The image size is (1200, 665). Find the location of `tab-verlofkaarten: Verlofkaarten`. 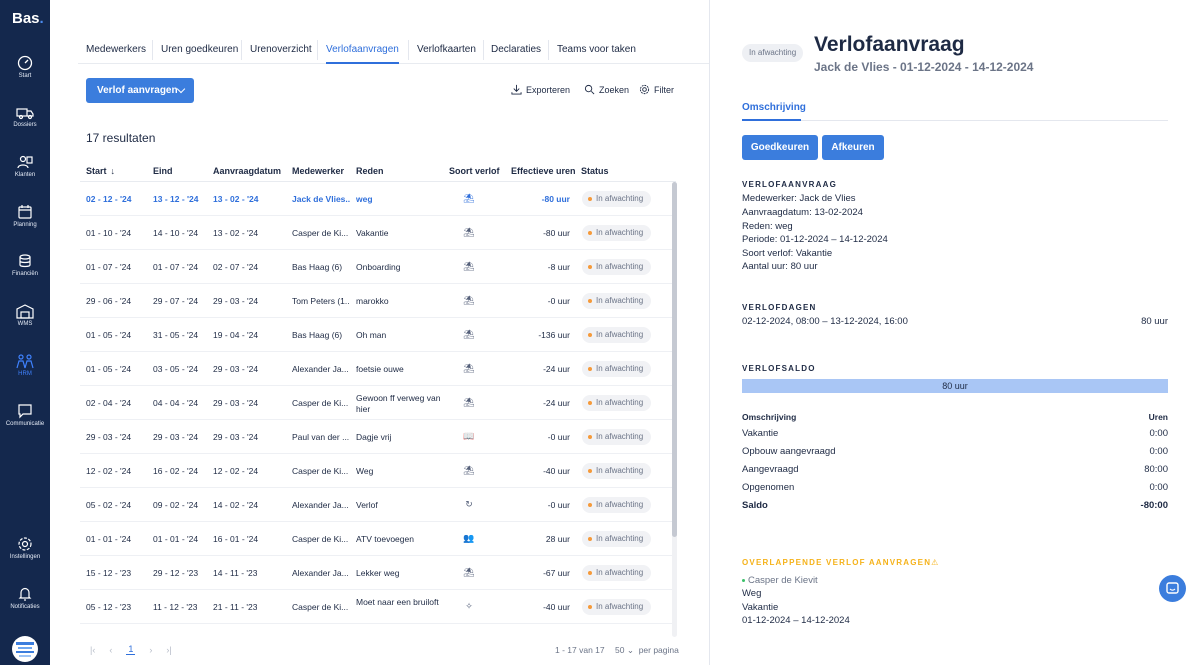

tab-verlofkaarten: Verlofkaarten is located at coordinates (446, 51).